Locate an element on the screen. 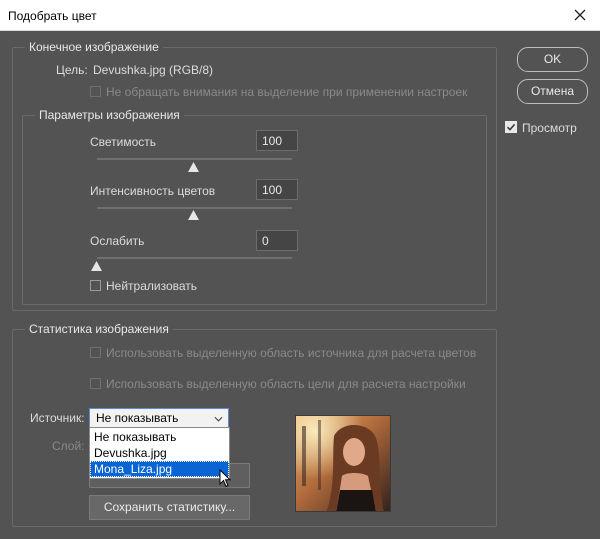 The height and width of the screenshot is (539, 600). color-intensity-slider-thumb is located at coordinates (193, 215).